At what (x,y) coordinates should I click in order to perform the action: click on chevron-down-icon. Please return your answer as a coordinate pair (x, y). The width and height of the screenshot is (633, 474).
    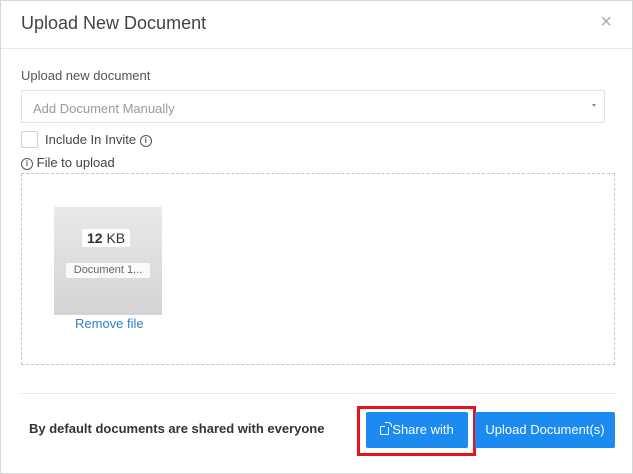
    Looking at the image, I should click on (594, 105).